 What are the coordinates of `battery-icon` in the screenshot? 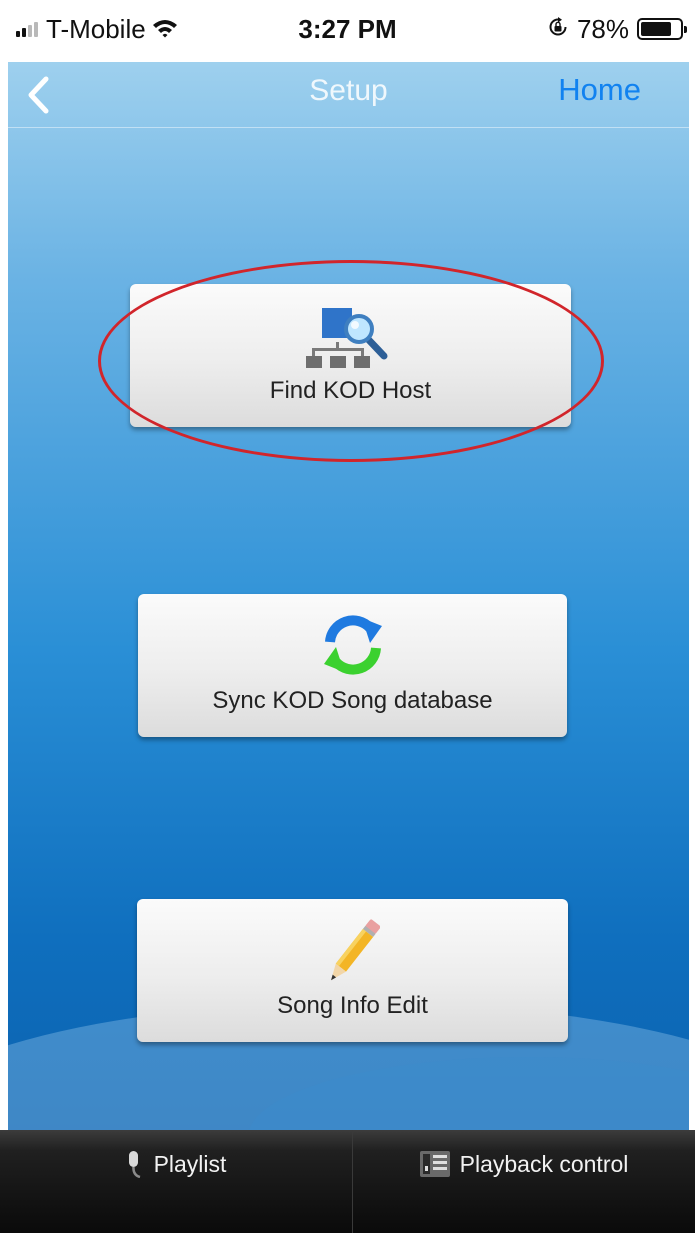 It's located at (662, 29).